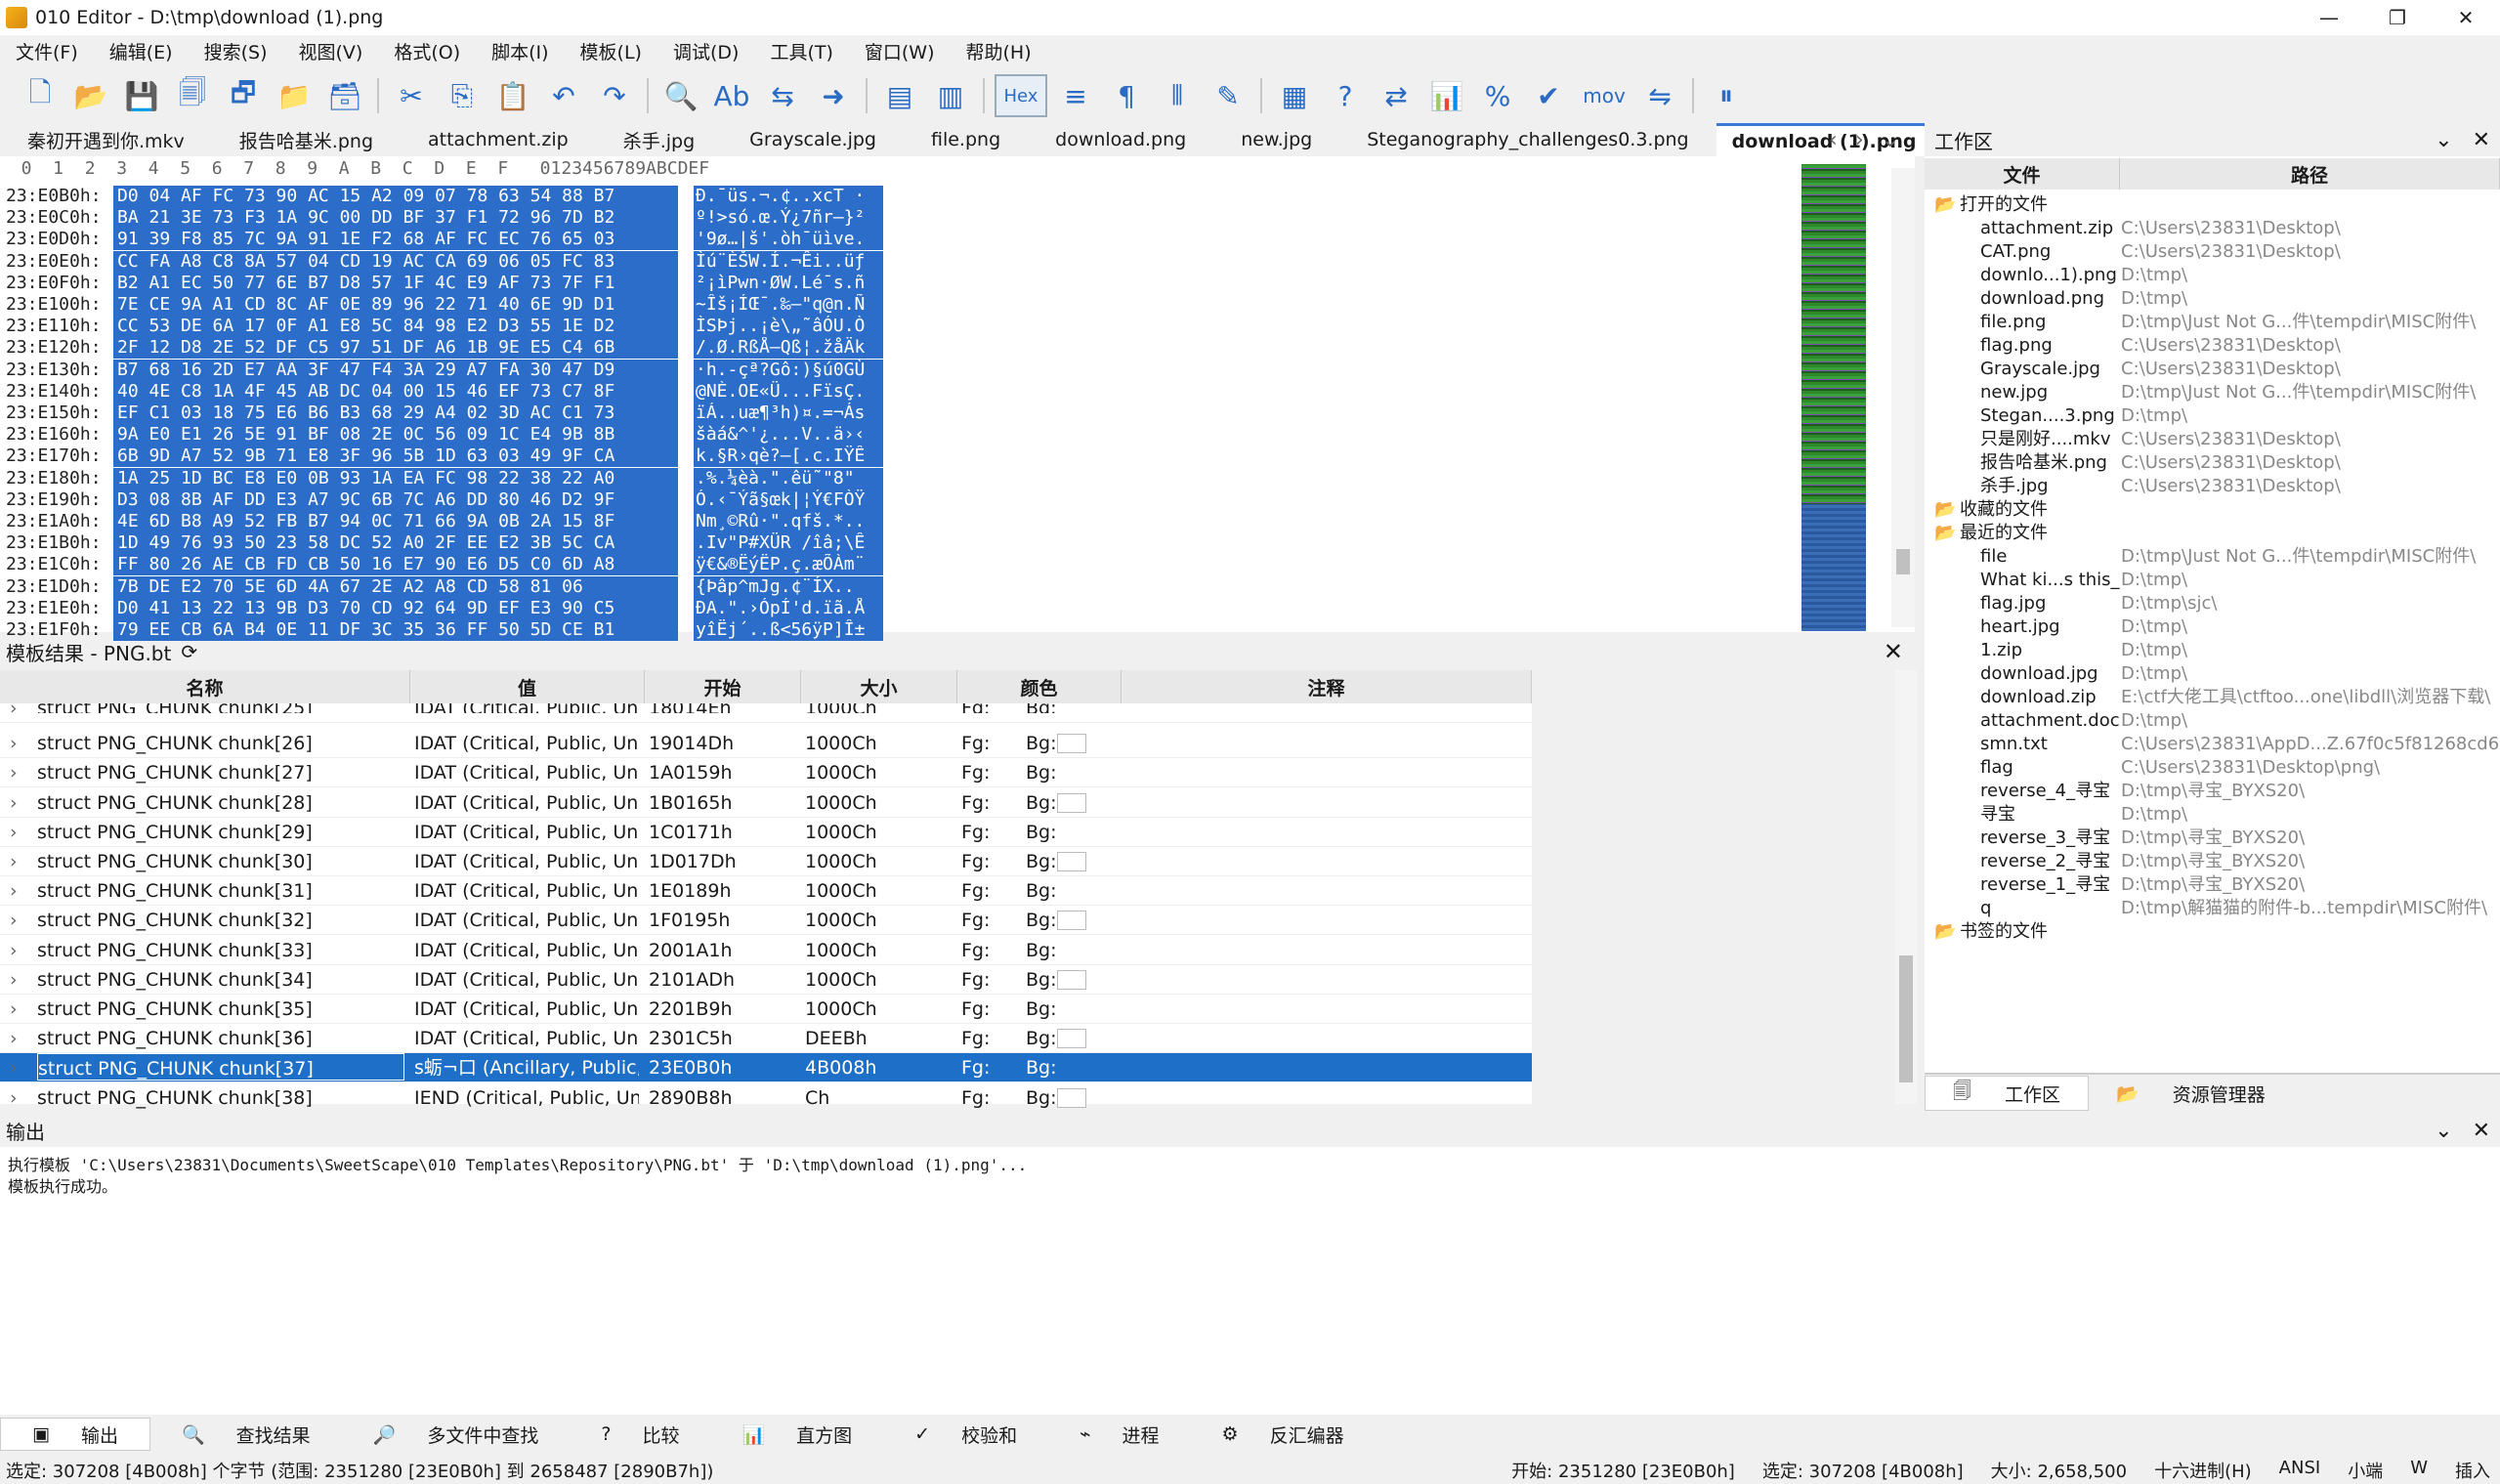  I want to click on refresh-icon: ⟳, so click(189, 651).